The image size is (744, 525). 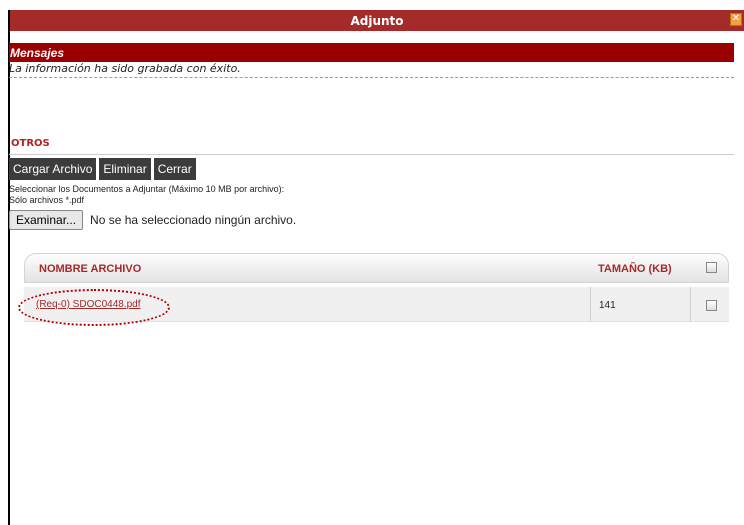 What do you see at coordinates (193, 220) in the screenshot?
I see `file-status-text: No se ha seleccionado ningún archivo.` at bounding box center [193, 220].